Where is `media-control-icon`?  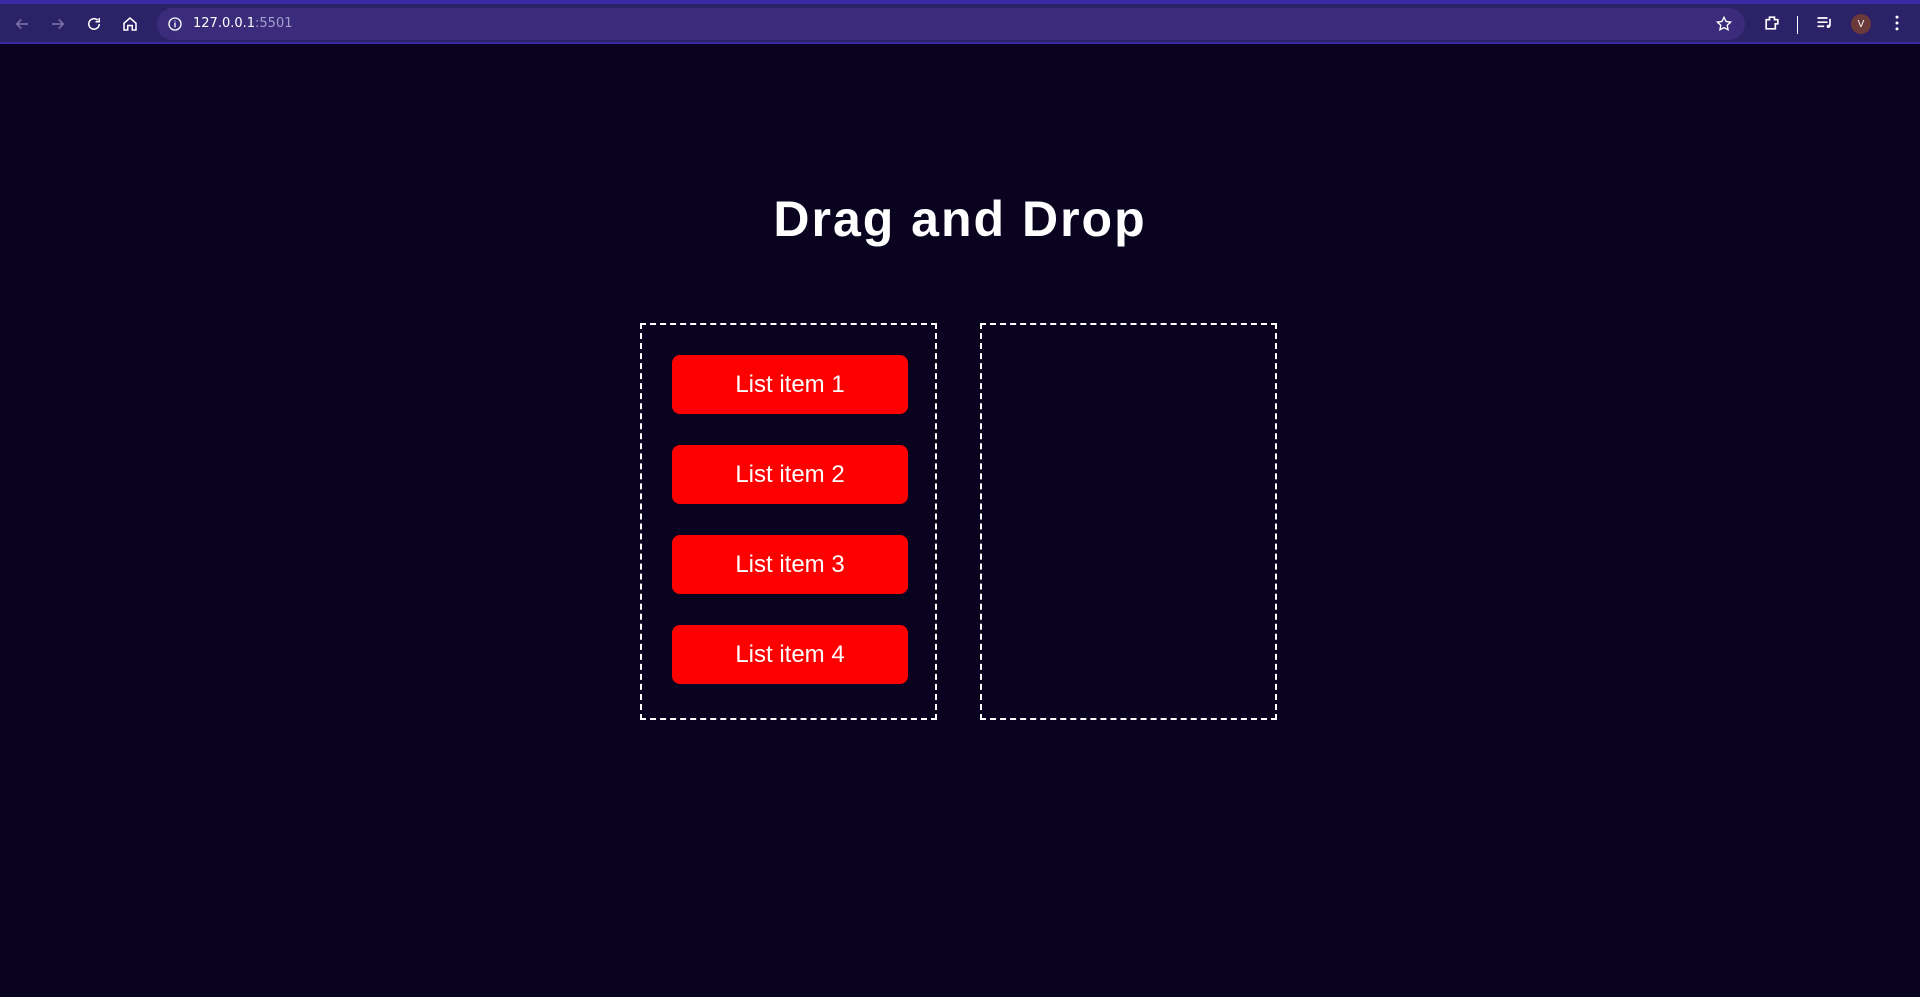
media-control-icon is located at coordinates (1825, 23).